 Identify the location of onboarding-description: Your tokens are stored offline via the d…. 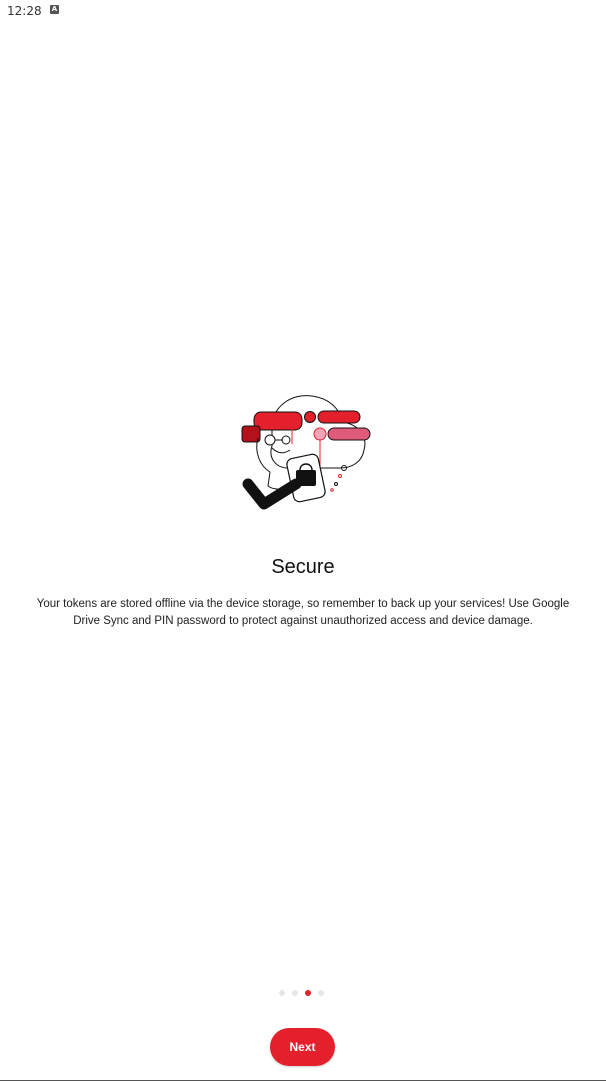
(303, 612).